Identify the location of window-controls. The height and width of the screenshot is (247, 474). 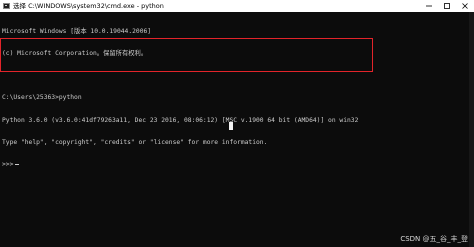
(447, 6).